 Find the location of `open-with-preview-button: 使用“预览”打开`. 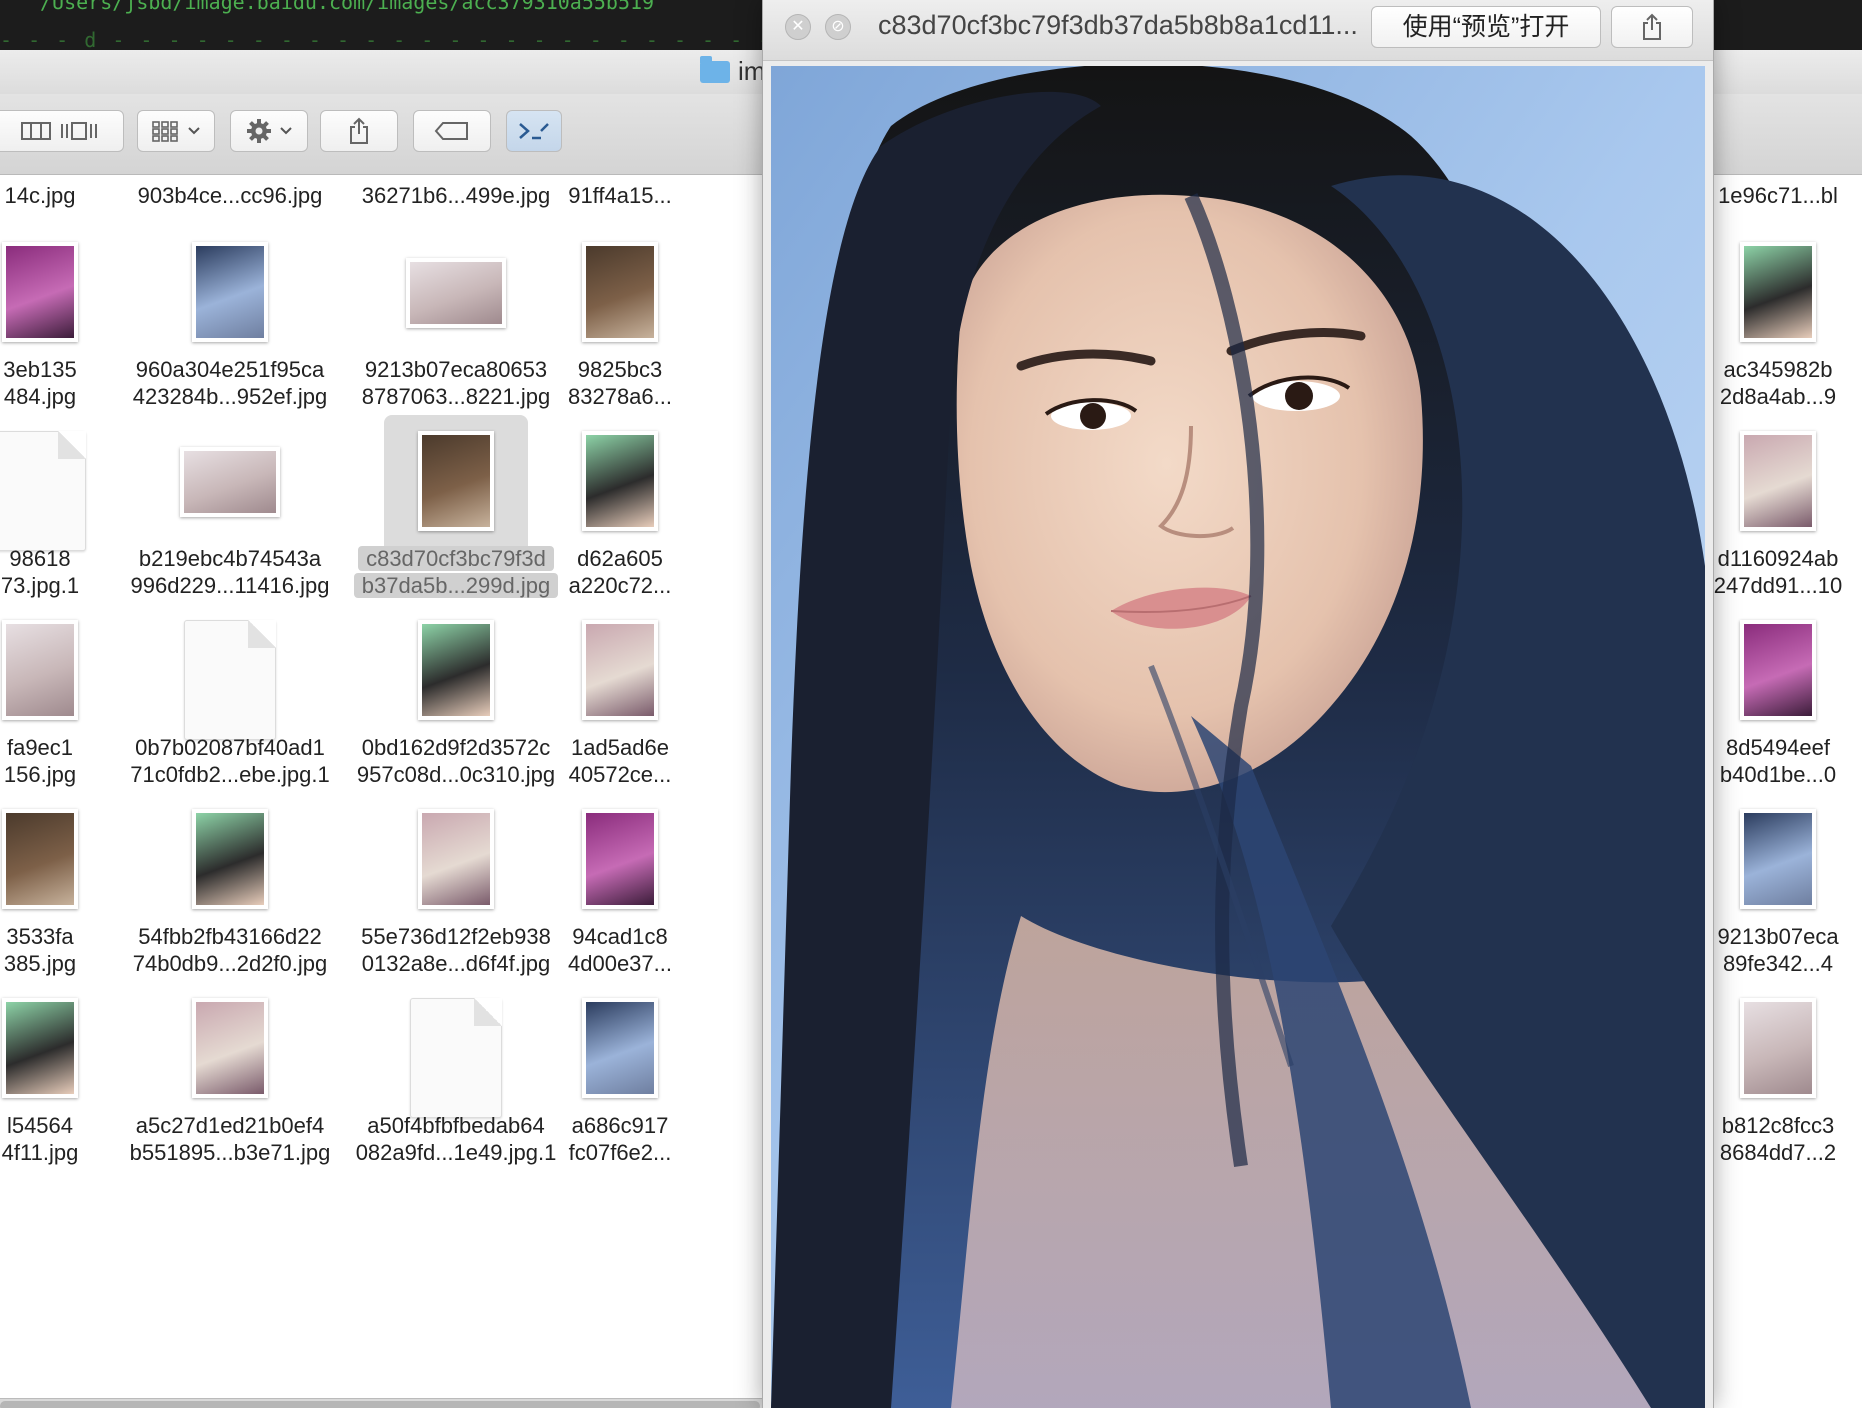

open-with-preview-button: 使用“预览”打开 is located at coordinates (1486, 27).